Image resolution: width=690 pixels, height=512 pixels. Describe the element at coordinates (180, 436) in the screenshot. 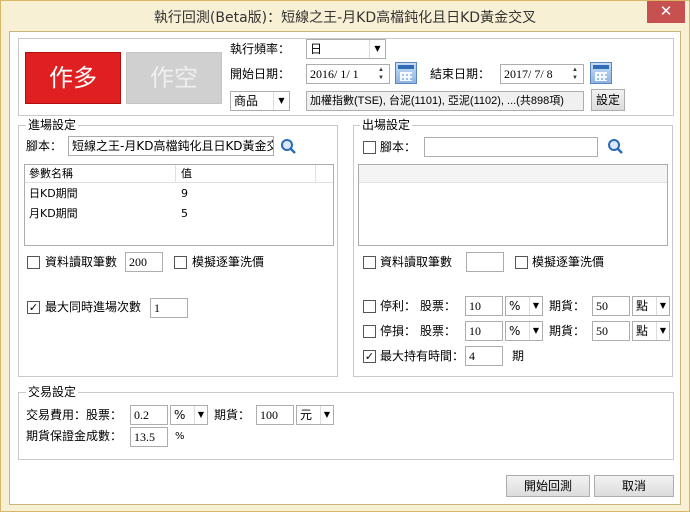

I see `margin-unit: %` at that location.